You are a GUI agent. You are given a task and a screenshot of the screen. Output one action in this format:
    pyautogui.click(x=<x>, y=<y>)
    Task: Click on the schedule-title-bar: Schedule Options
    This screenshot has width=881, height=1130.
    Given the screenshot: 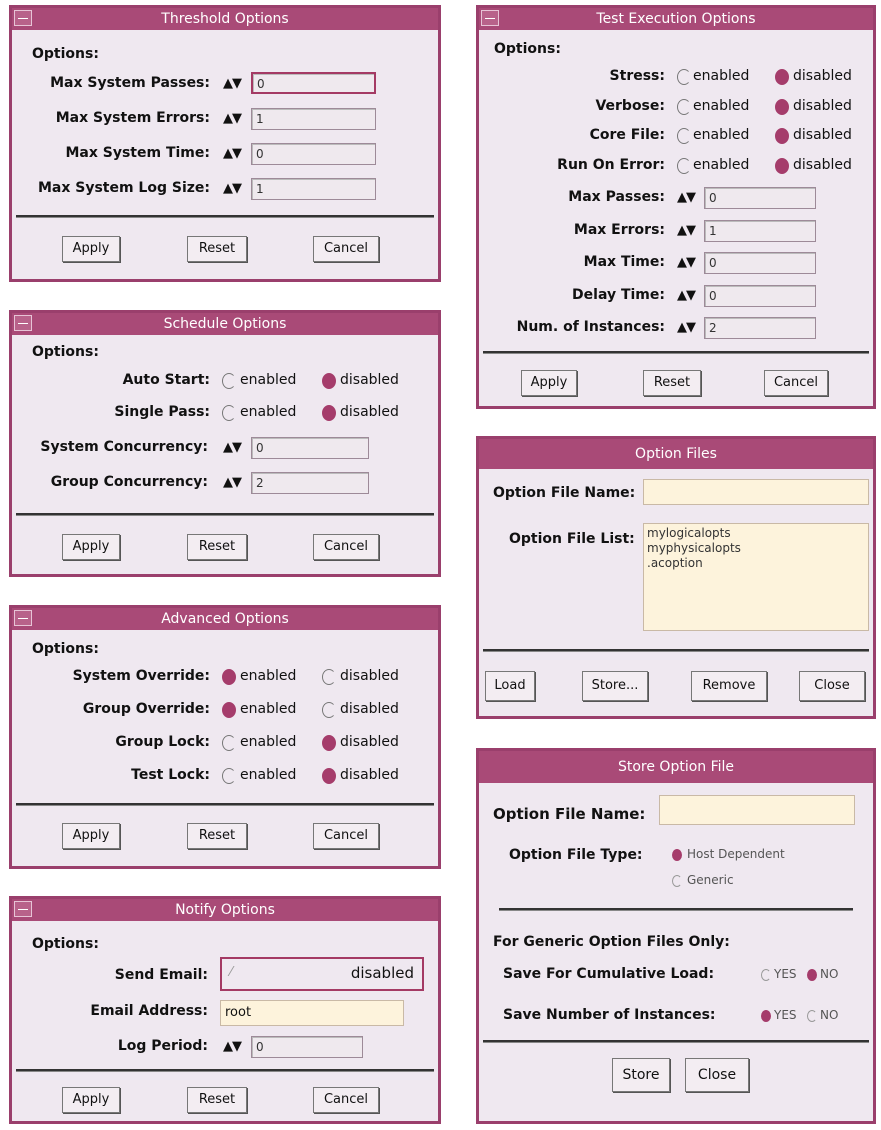 What is the action you would take?
    pyautogui.click(x=225, y=324)
    